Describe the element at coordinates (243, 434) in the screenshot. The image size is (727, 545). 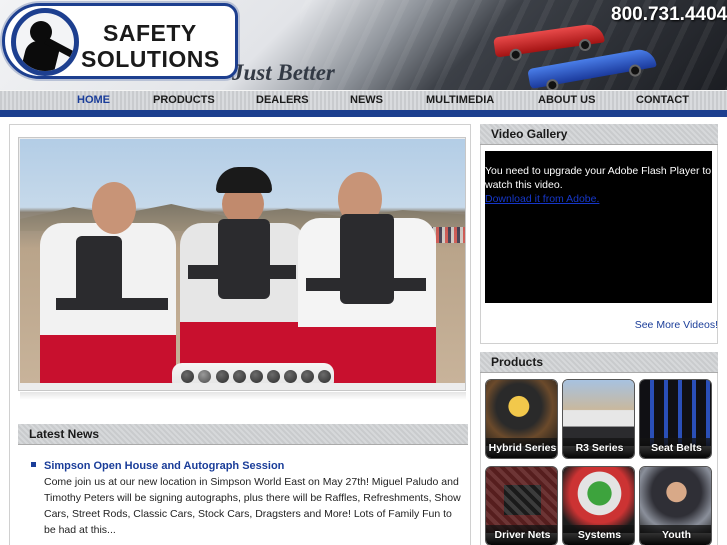
I see `latest-news-header: Latest News` at that location.